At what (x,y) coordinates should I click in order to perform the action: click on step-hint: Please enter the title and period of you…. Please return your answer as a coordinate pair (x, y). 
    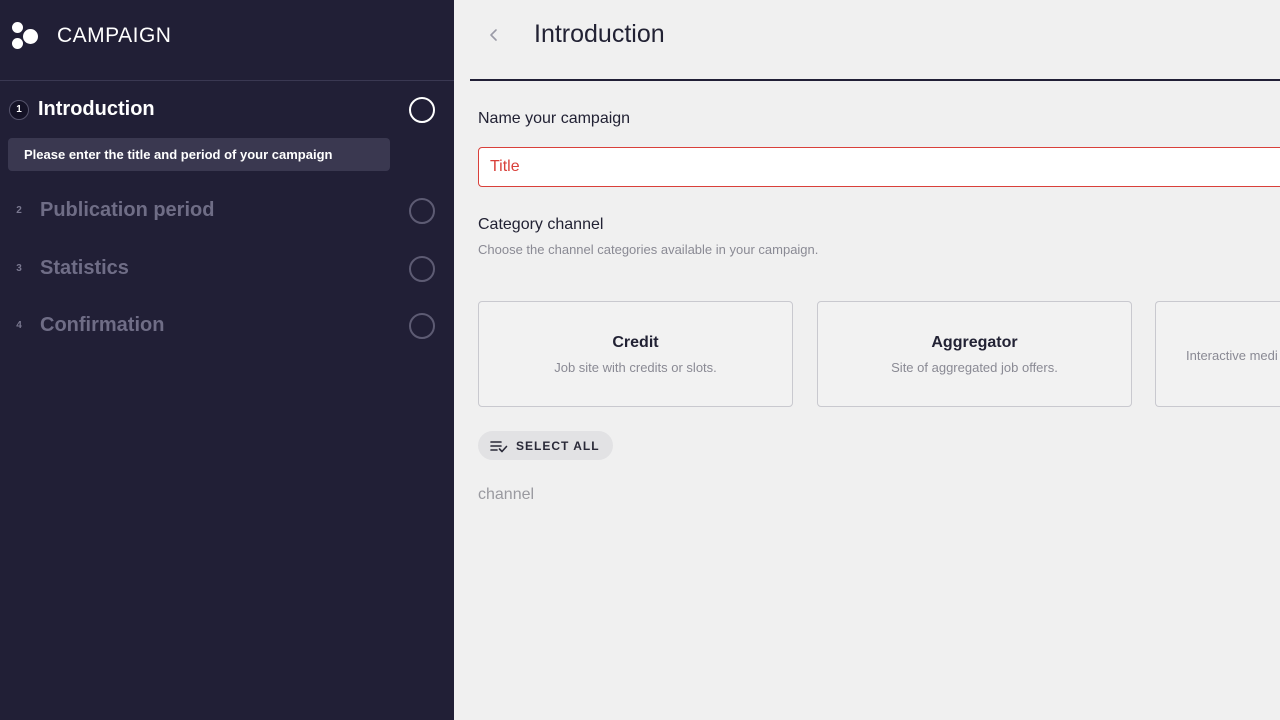
    Looking at the image, I should click on (199, 154).